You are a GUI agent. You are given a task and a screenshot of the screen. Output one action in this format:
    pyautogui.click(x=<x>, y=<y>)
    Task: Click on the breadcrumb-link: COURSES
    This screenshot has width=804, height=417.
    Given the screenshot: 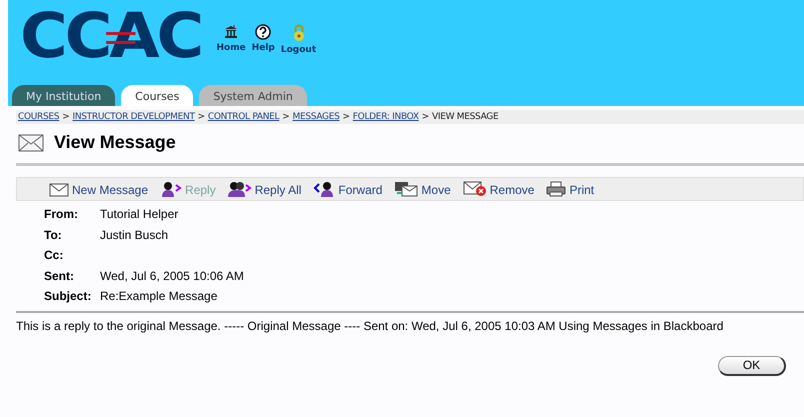 What is the action you would take?
    pyautogui.click(x=39, y=117)
    